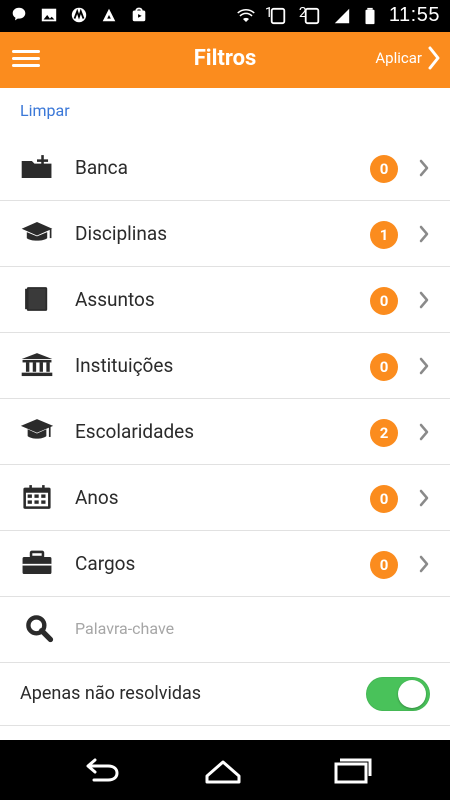 The height and width of the screenshot is (800, 450). I want to click on filter-label: Anos, so click(97, 497).